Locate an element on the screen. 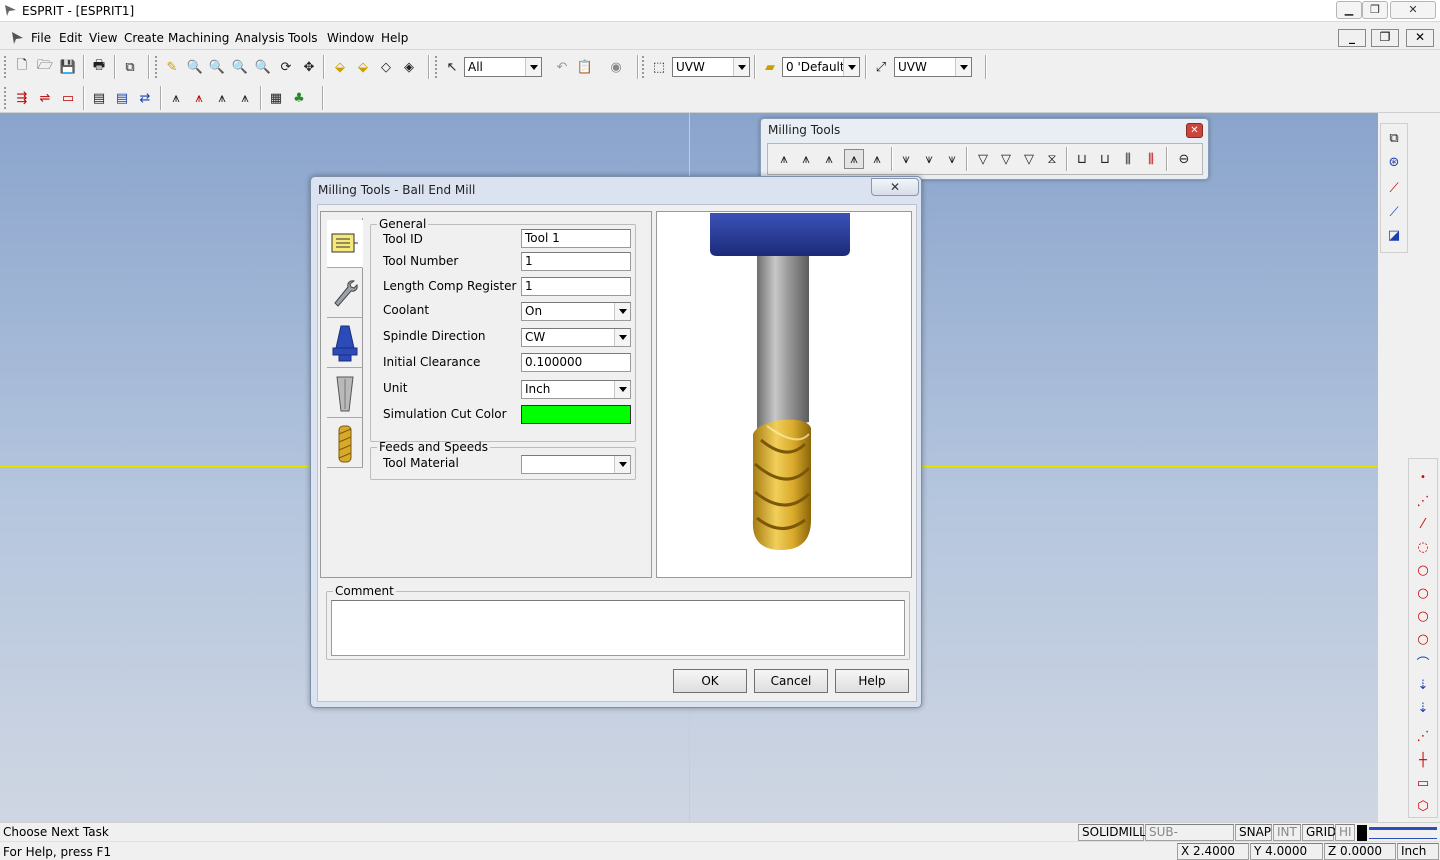 This screenshot has width=1440, height=860. rebuild-icon: ⇌ is located at coordinates (45, 98).